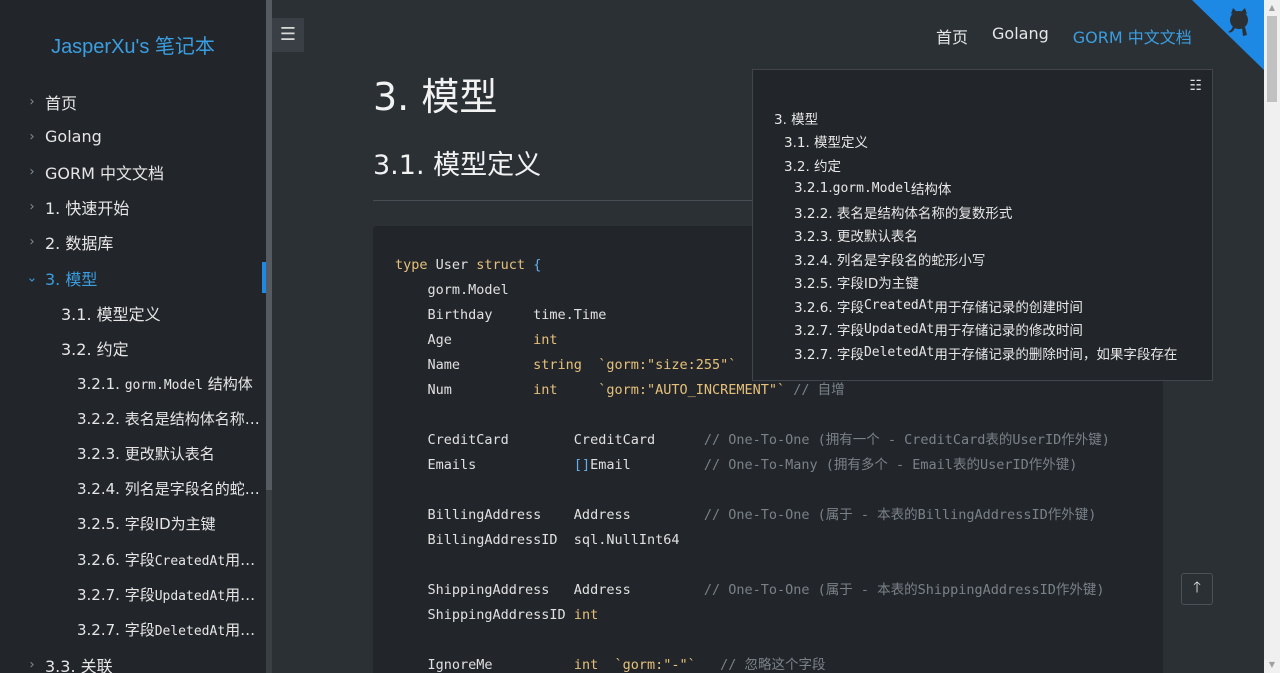  Describe the element at coordinates (133, 136) in the screenshot. I see `sidebar-item: › Golang` at that location.